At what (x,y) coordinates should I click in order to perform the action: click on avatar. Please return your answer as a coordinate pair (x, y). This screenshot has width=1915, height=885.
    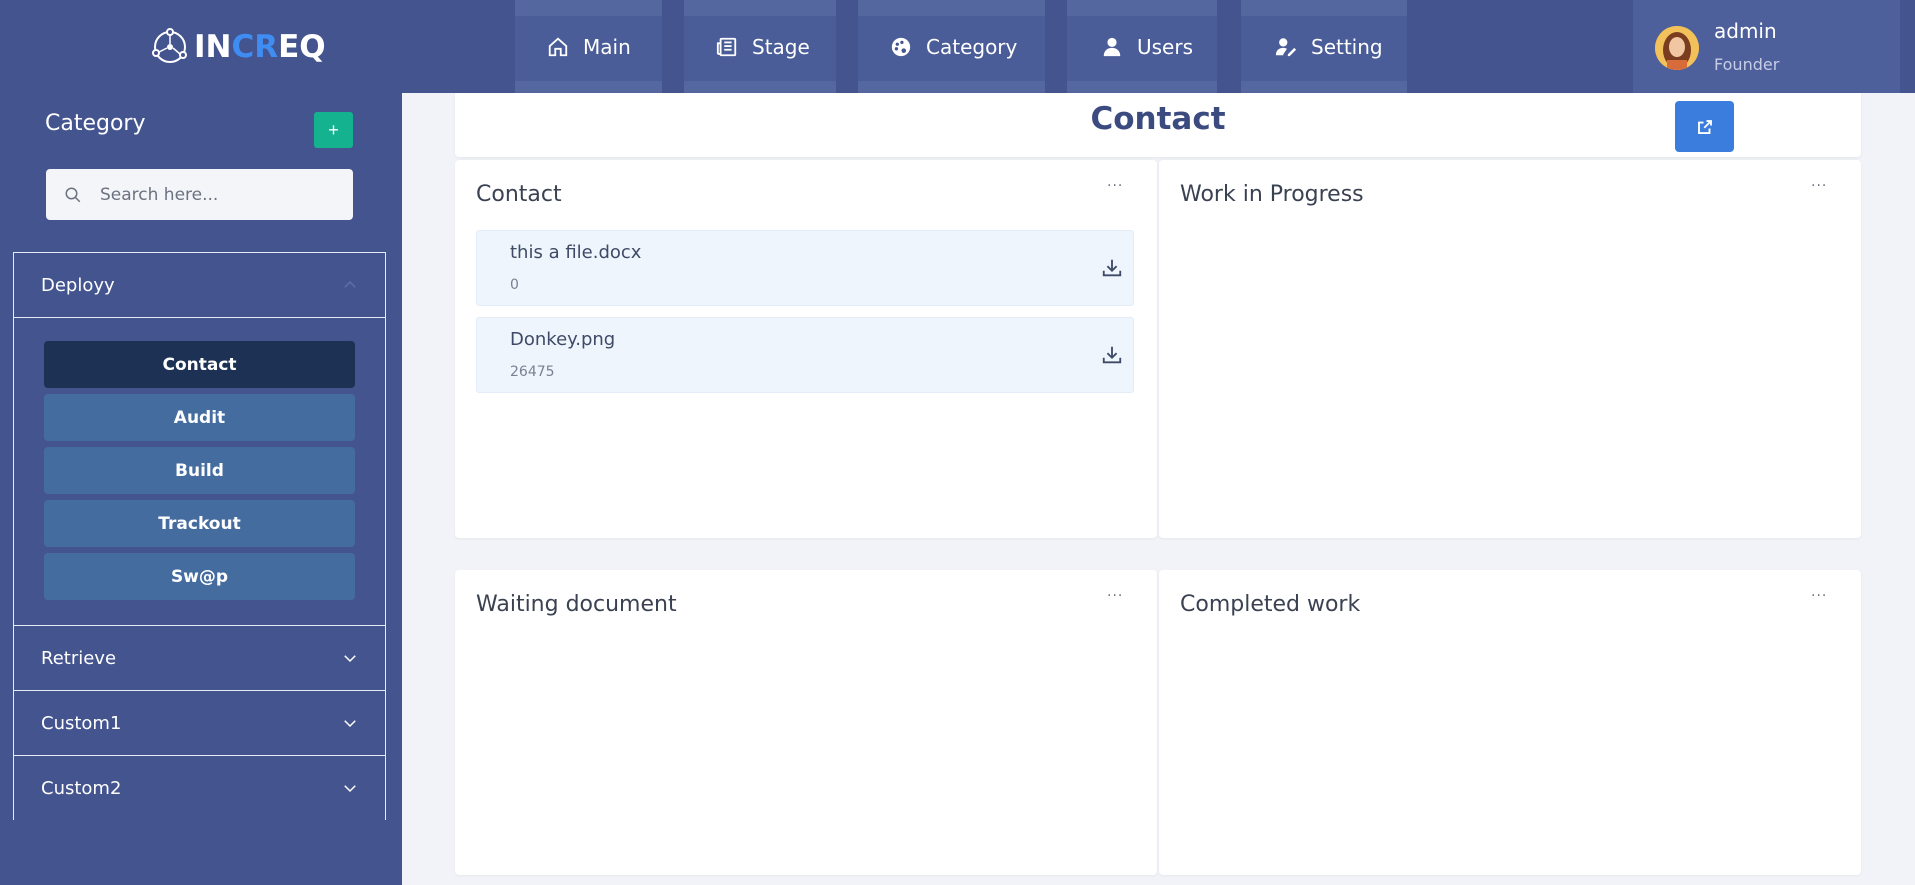
    Looking at the image, I should click on (1677, 48).